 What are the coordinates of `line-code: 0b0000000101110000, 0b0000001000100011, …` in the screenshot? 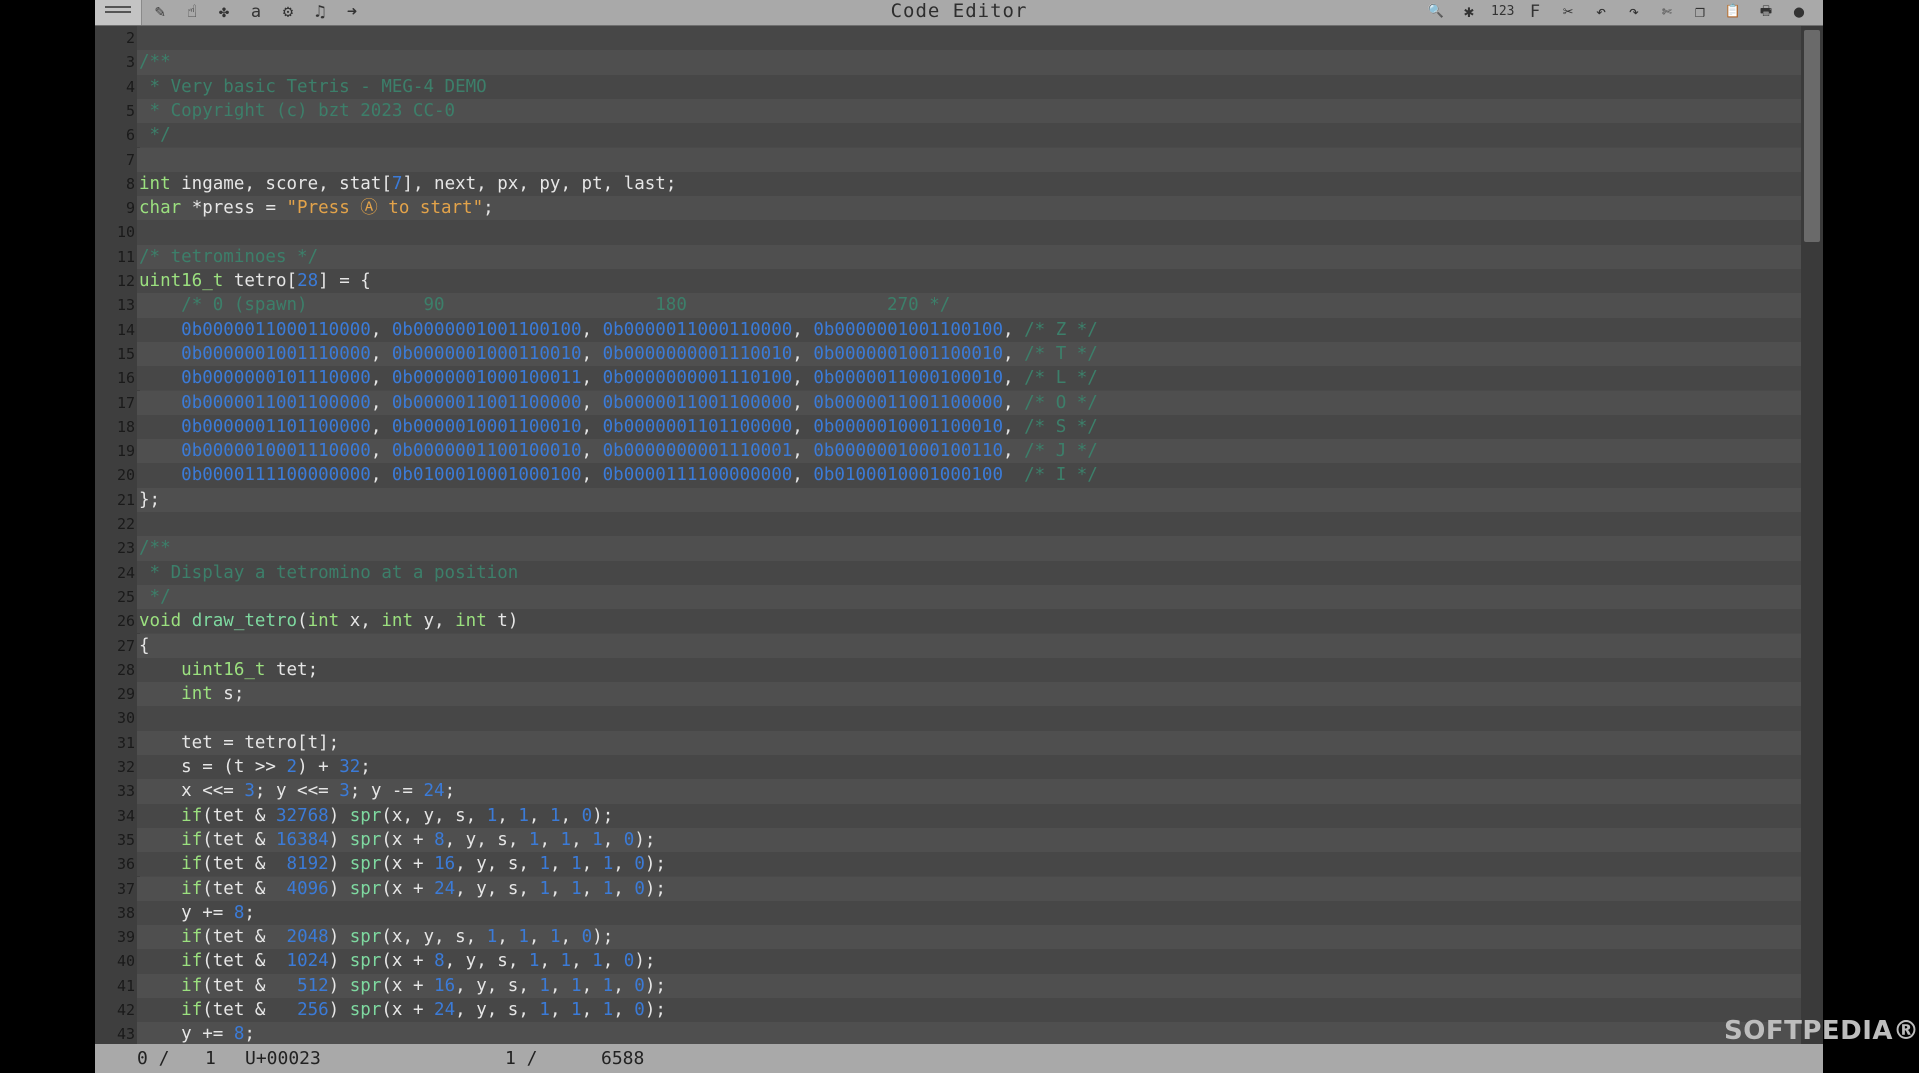 It's located at (639, 378).